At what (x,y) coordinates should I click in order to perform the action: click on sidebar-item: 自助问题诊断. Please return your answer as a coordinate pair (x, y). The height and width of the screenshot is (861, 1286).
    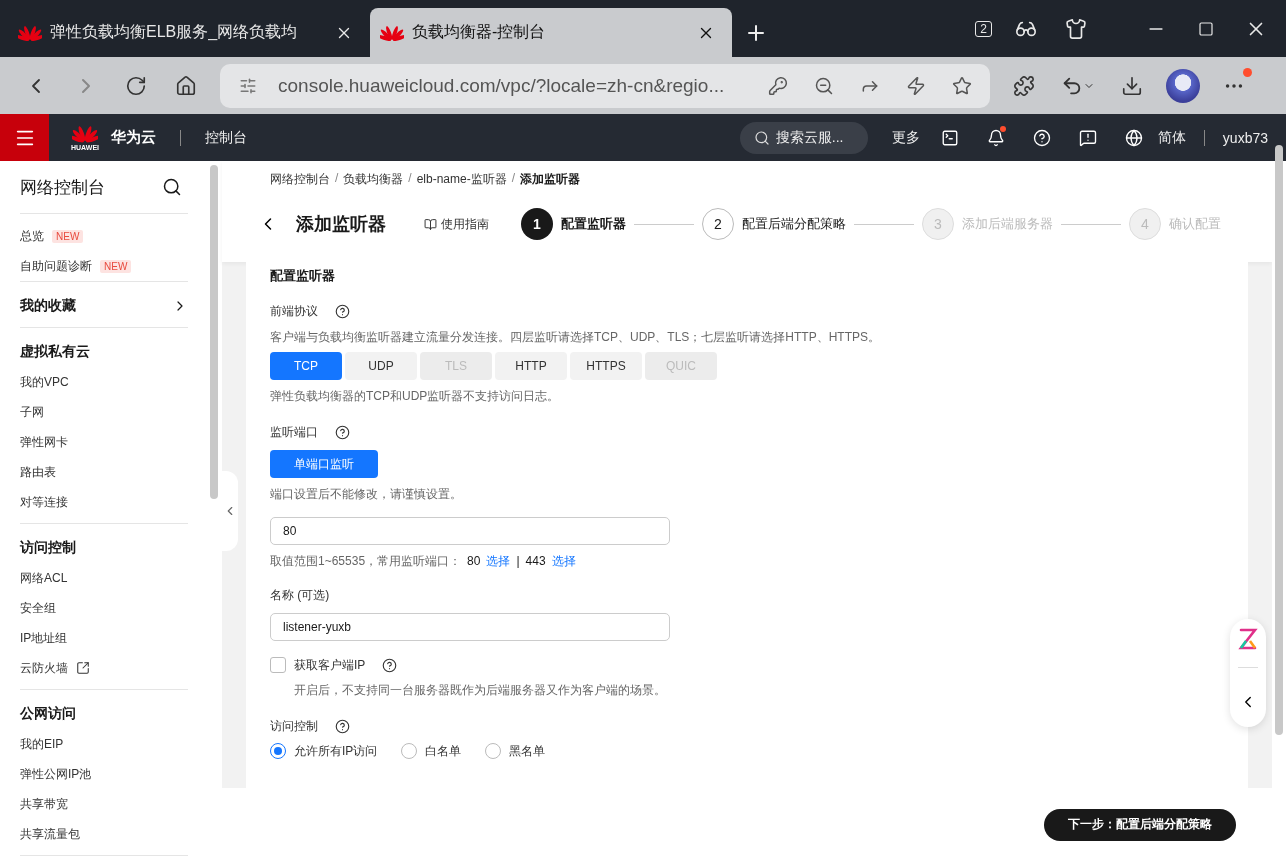
    Looking at the image, I should click on (56, 266).